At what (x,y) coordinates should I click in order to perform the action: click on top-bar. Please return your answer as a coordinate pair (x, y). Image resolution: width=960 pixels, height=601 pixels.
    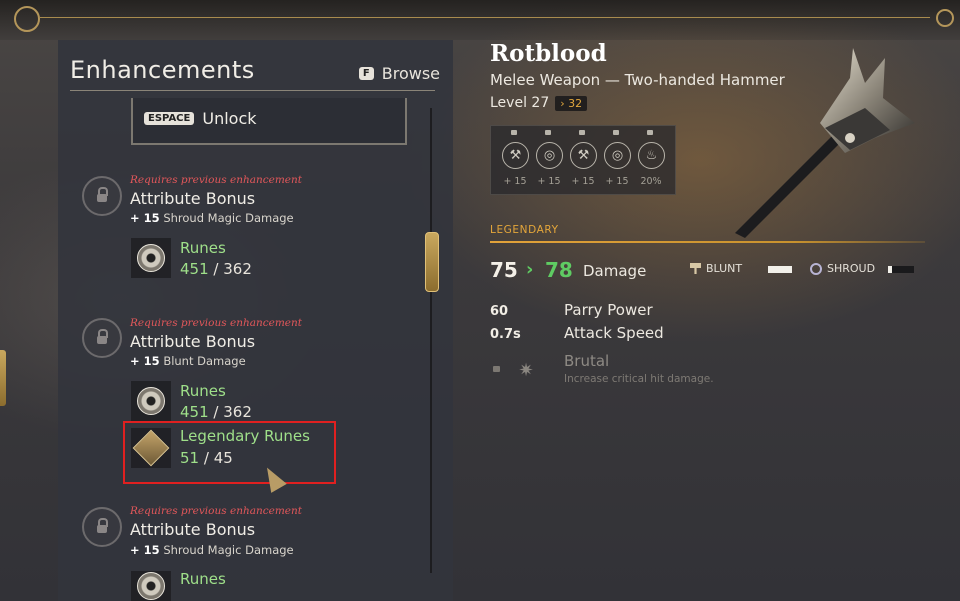
    Looking at the image, I should click on (480, 20).